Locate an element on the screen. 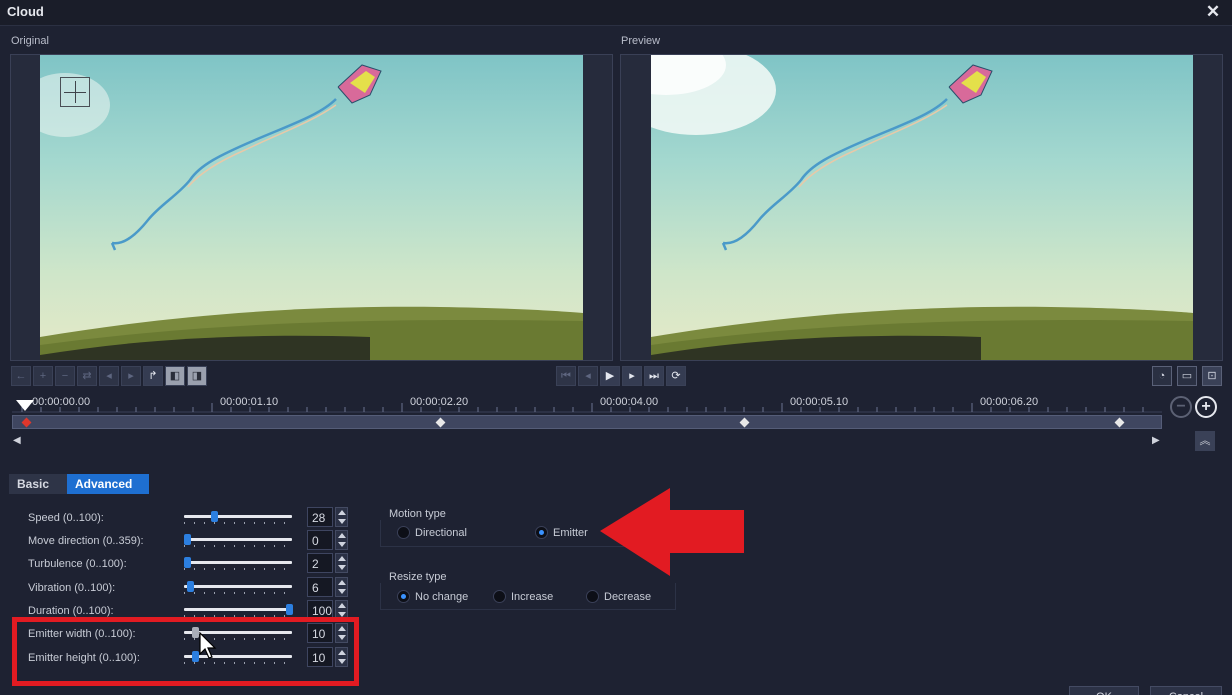 The height and width of the screenshot is (695, 1232). radio-directional: Directional is located at coordinates (432, 532).